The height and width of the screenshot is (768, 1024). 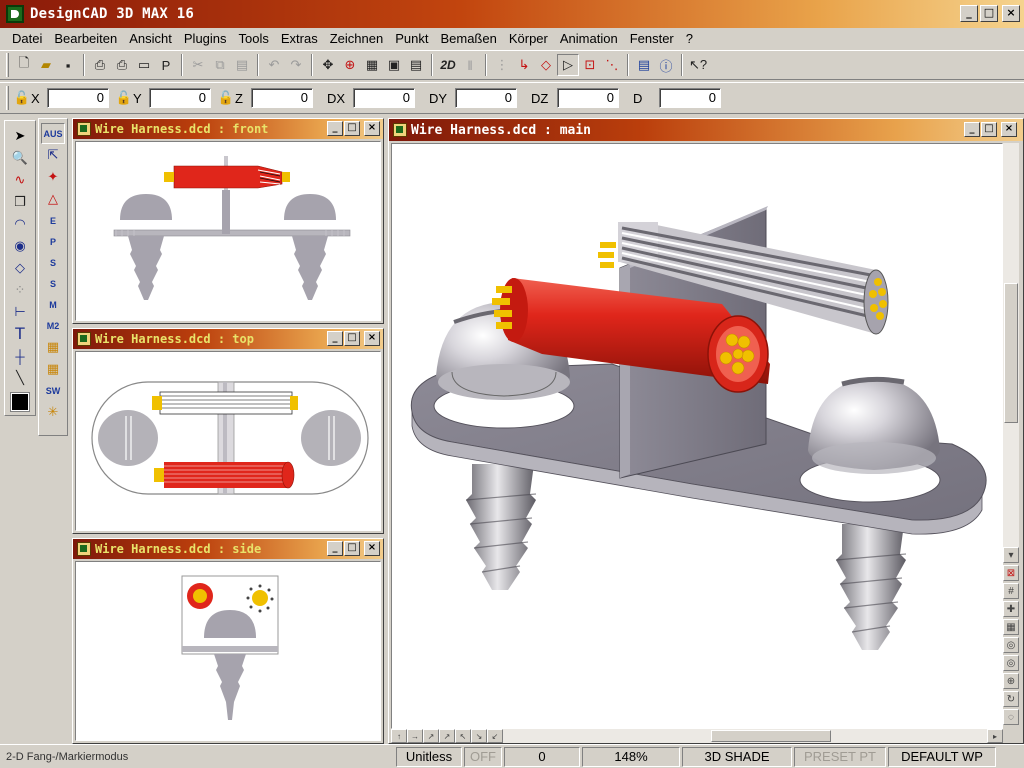 What do you see at coordinates (356, 38) in the screenshot?
I see `menu-zeichnen: Zeichnen` at bounding box center [356, 38].